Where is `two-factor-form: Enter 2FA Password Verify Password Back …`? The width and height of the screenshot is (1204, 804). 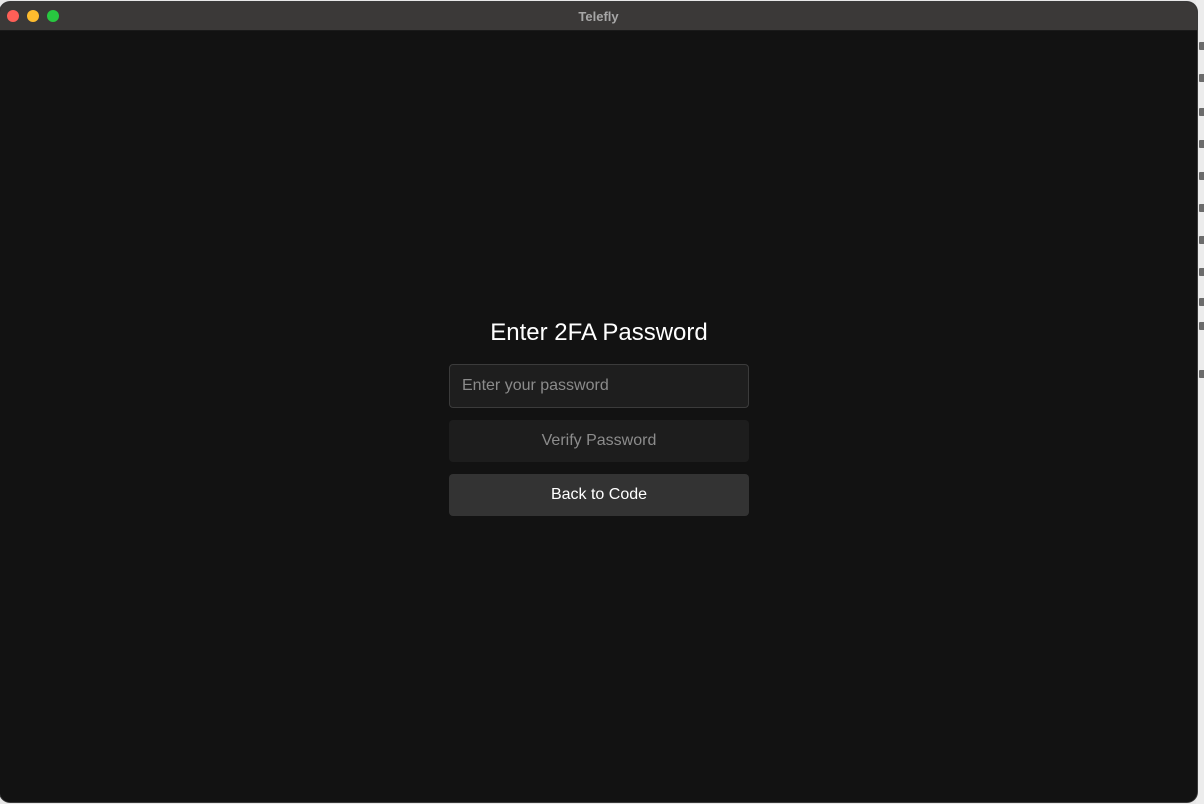 two-factor-form: Enter 2FA Password Verify Password Back … is located at coordinates (599, 416).